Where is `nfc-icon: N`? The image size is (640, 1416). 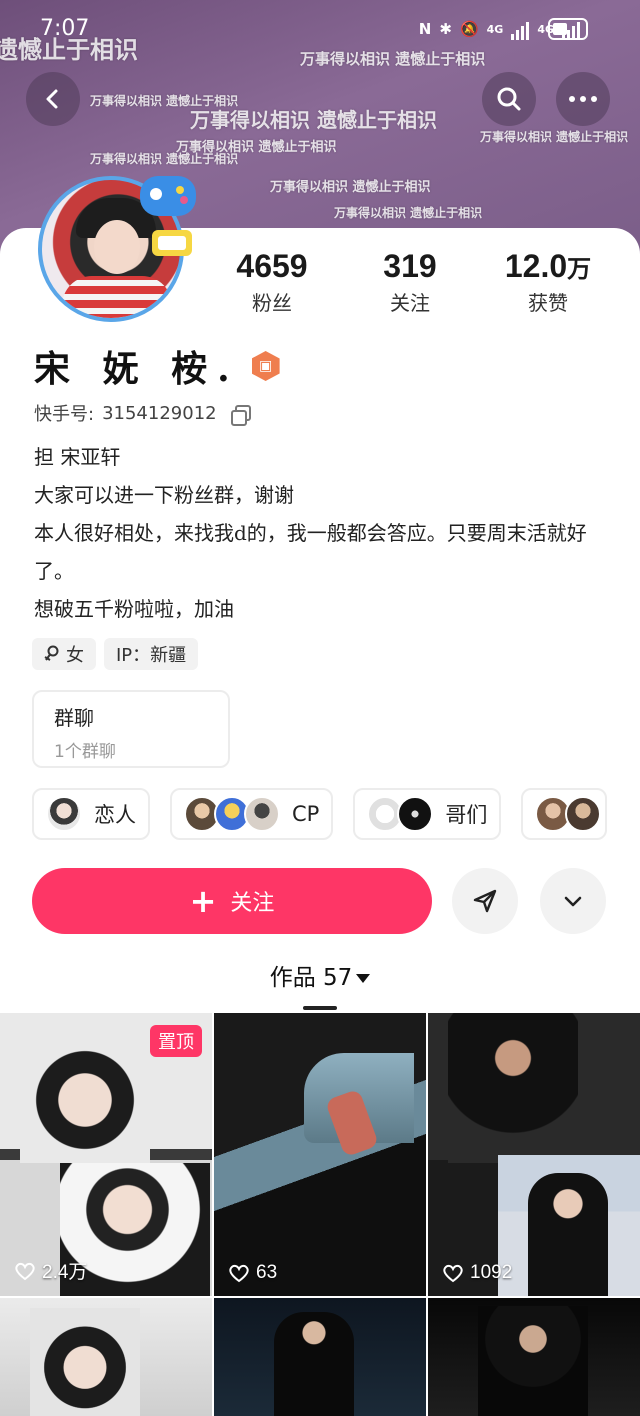
nfc-icon: N is located at coordinates (425, 29).